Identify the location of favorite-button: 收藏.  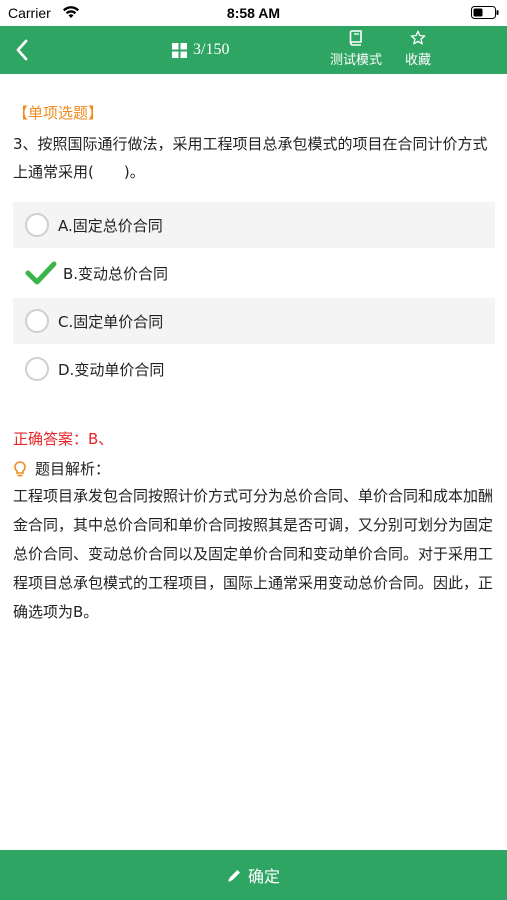
(418, 50).